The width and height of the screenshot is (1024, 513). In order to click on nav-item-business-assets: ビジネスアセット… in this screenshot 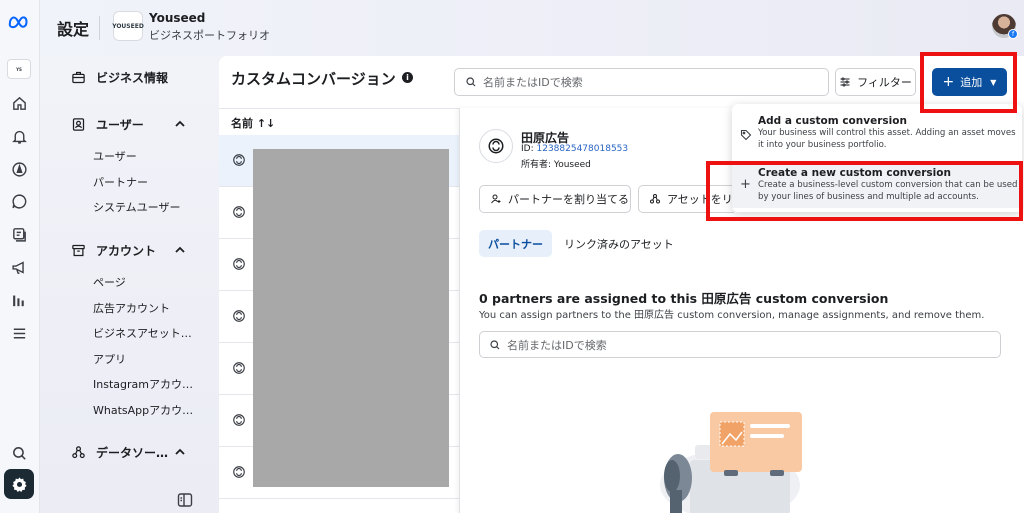, I will do `click(142, 333)`.